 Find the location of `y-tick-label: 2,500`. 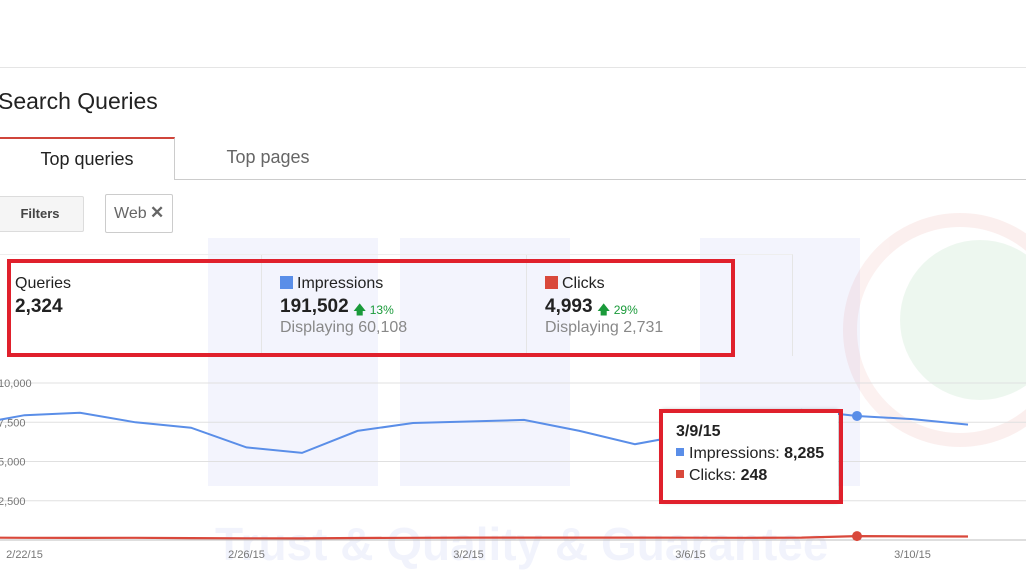

y-tick-label: 2,500 is located at coordinates (13, 502).